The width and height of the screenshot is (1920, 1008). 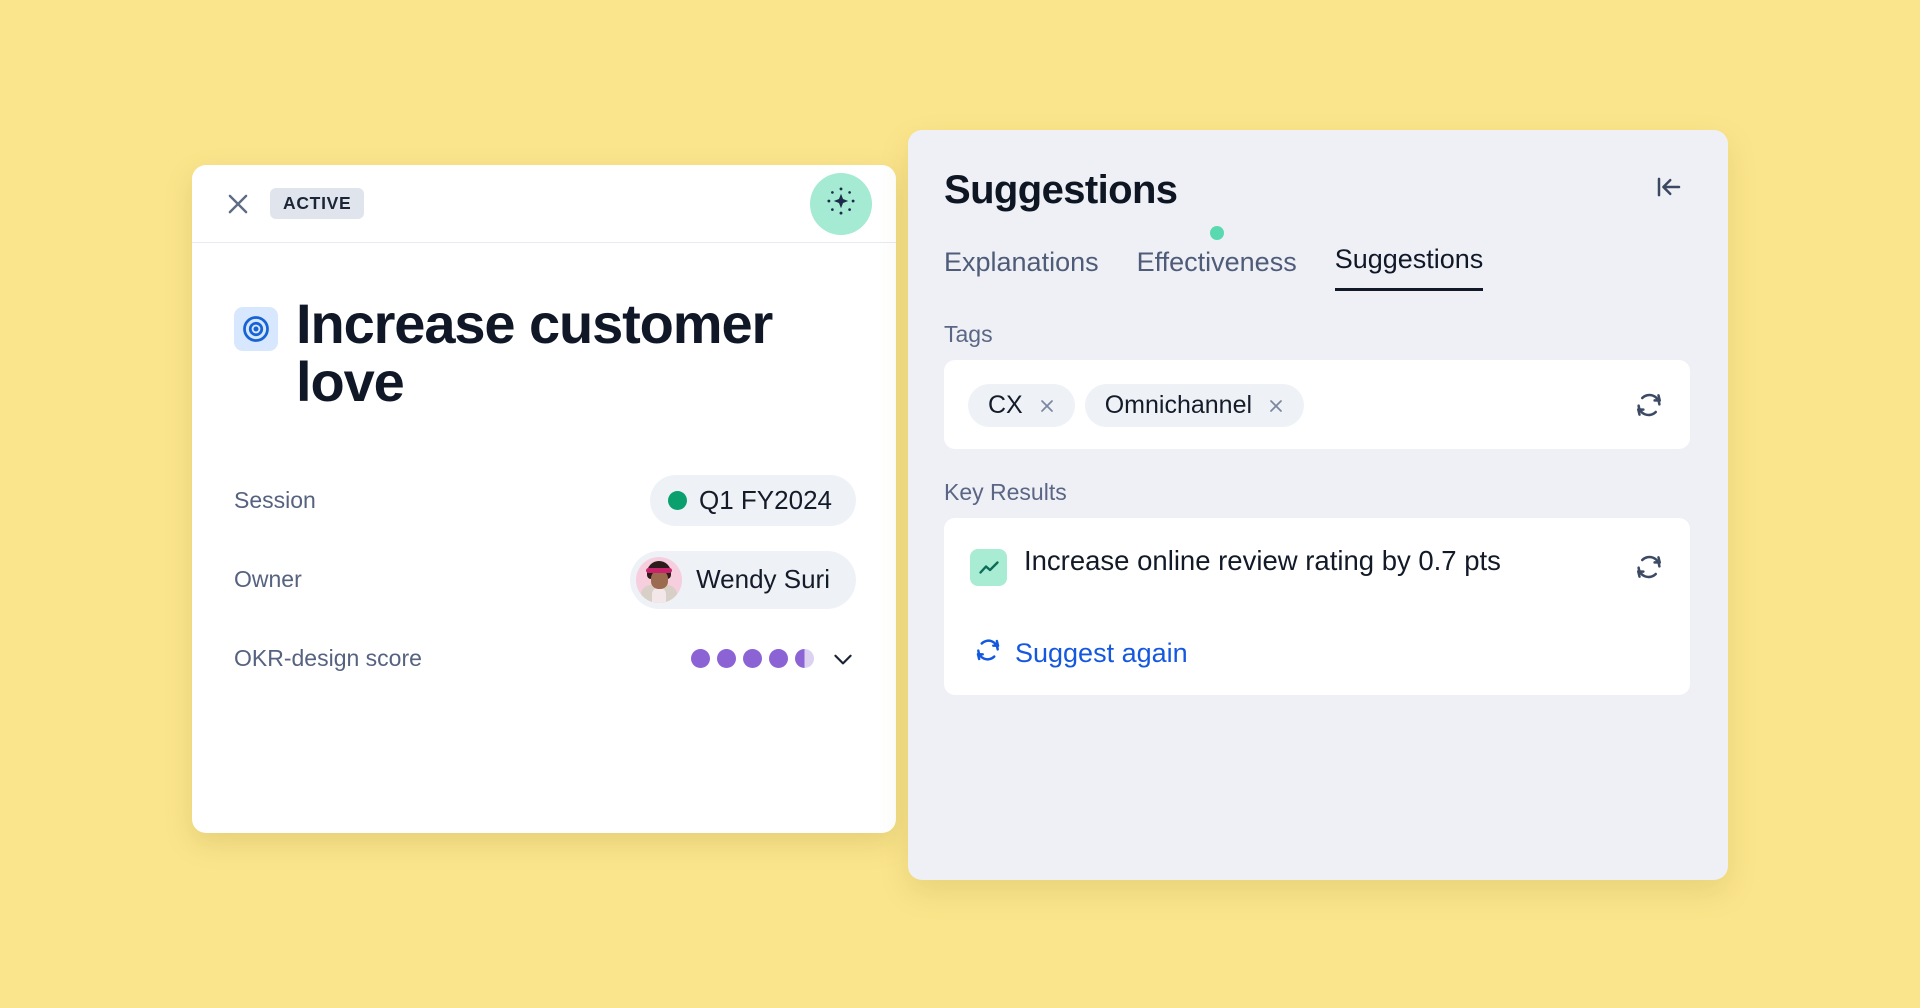 I want to click on suggest-again-button: Suggest again, so click(x=1081, y=653).